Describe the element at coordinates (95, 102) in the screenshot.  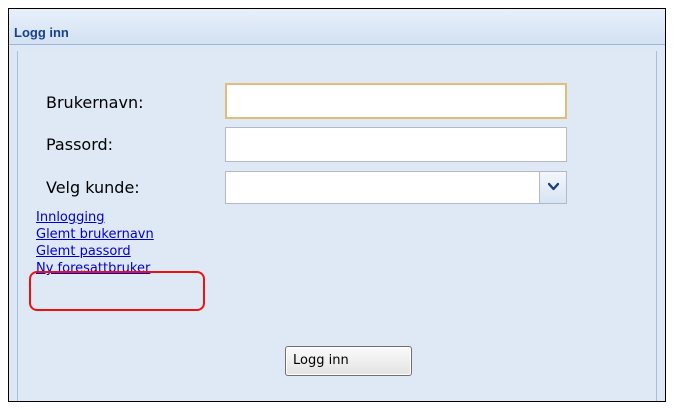
I see `username-label: Brukernavn:` at that location.